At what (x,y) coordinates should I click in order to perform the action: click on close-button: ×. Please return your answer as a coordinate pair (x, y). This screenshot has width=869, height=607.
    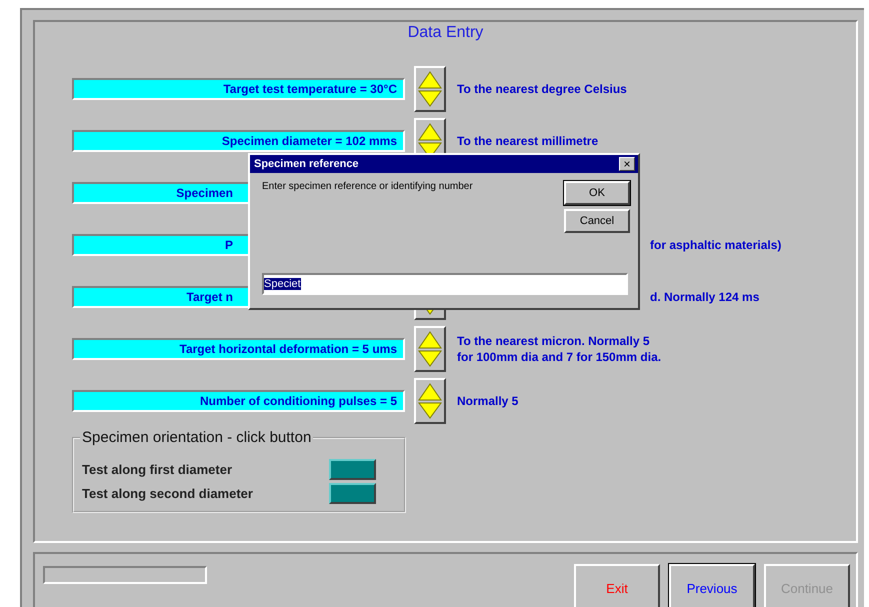
    Looking at the image, I should click on (627, 164).